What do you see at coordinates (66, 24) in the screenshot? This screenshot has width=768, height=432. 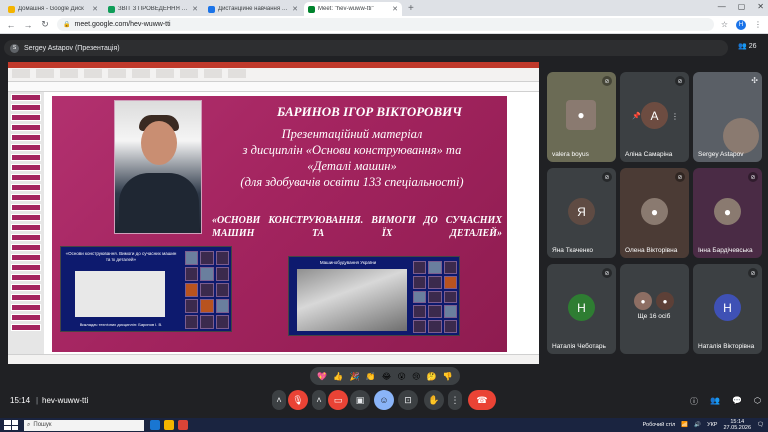 I see `lock-icon: 🔒` at bounding box center [66, 24].